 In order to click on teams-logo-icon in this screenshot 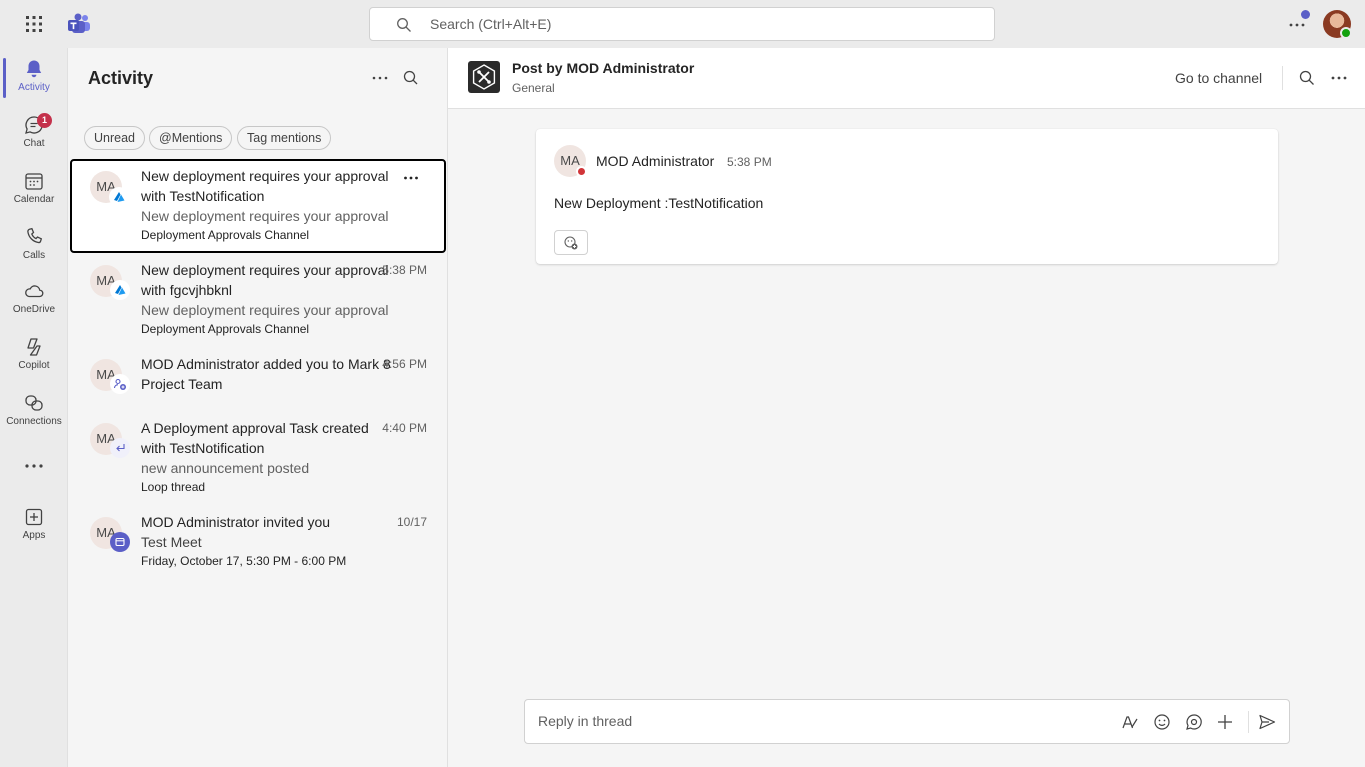, I will do `click(79, 24)`.